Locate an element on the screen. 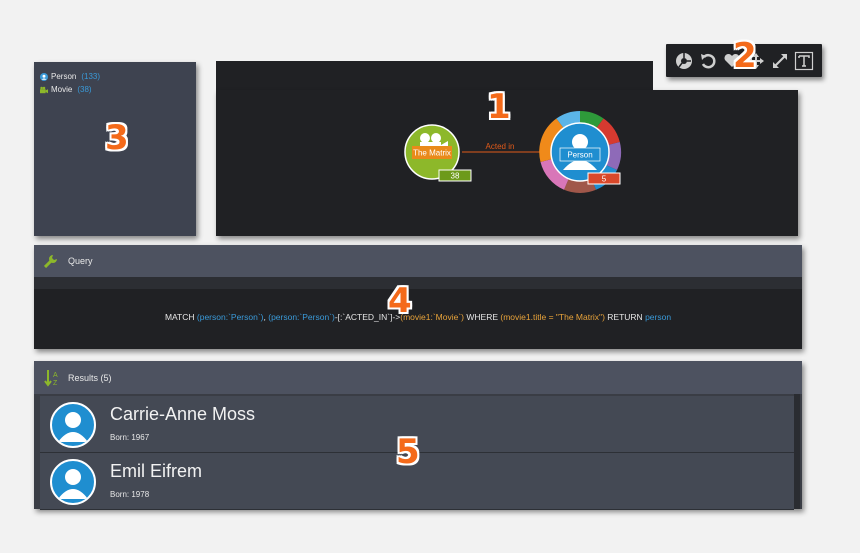 The height and width of the screenshot is (553, 860). callout-2: 2 is located at coordinates (745, 56).